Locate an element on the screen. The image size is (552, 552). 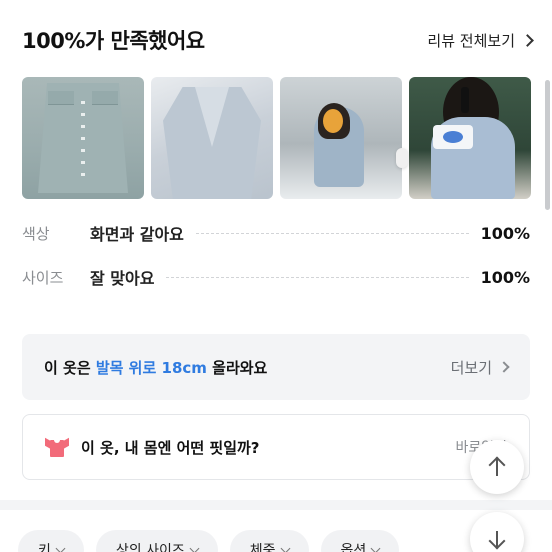
pocket-left is located at coordinates (61, 98).